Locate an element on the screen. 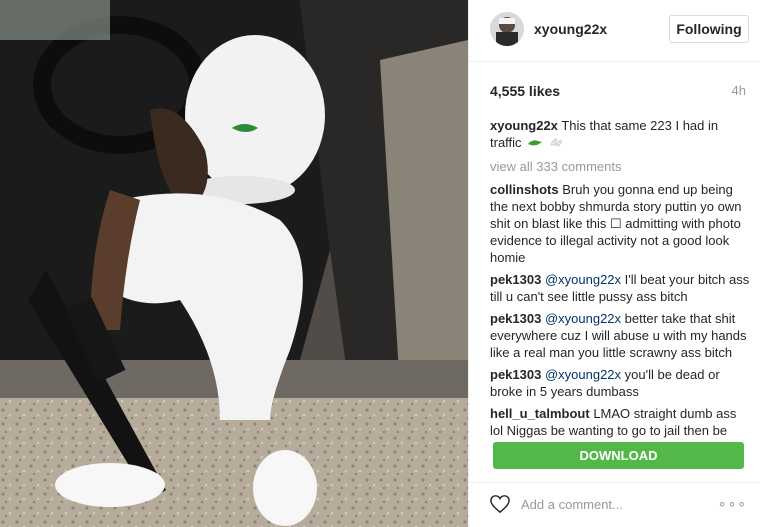  wings-emoji-icon is located at coordinates (556, 144).